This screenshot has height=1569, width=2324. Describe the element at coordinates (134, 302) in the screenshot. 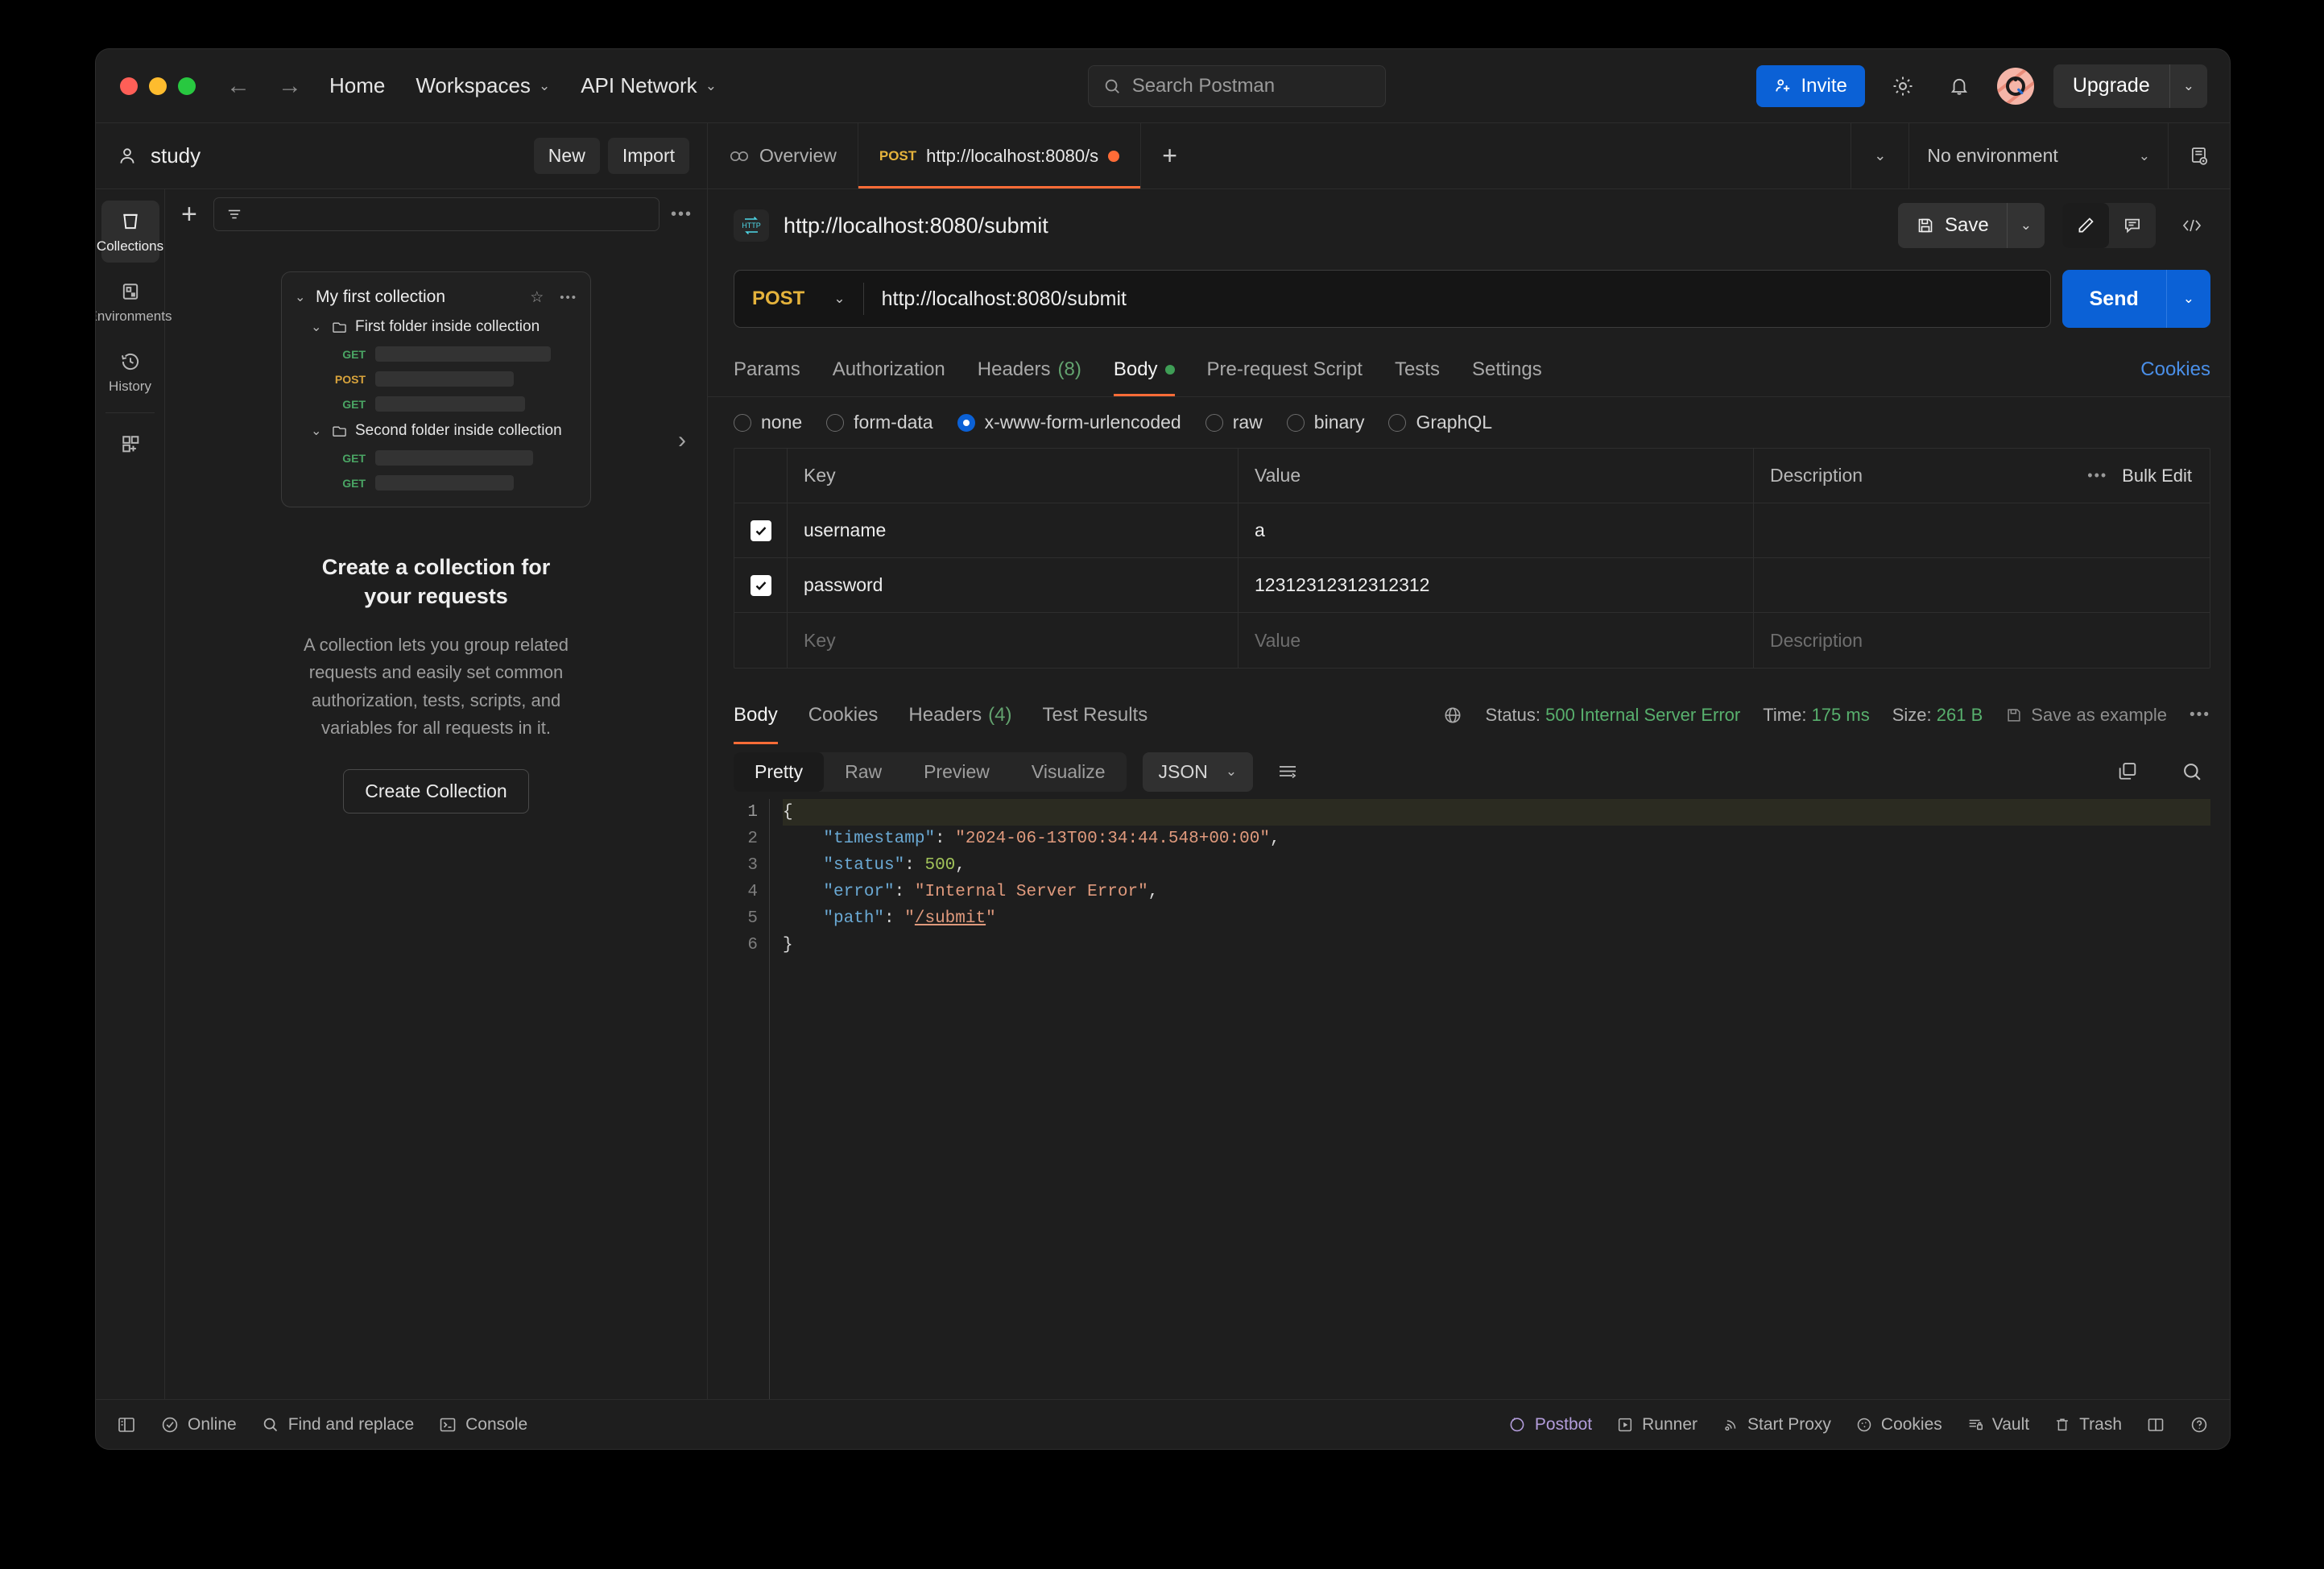

I see `sidebar-item-environments: Environments` at that location.